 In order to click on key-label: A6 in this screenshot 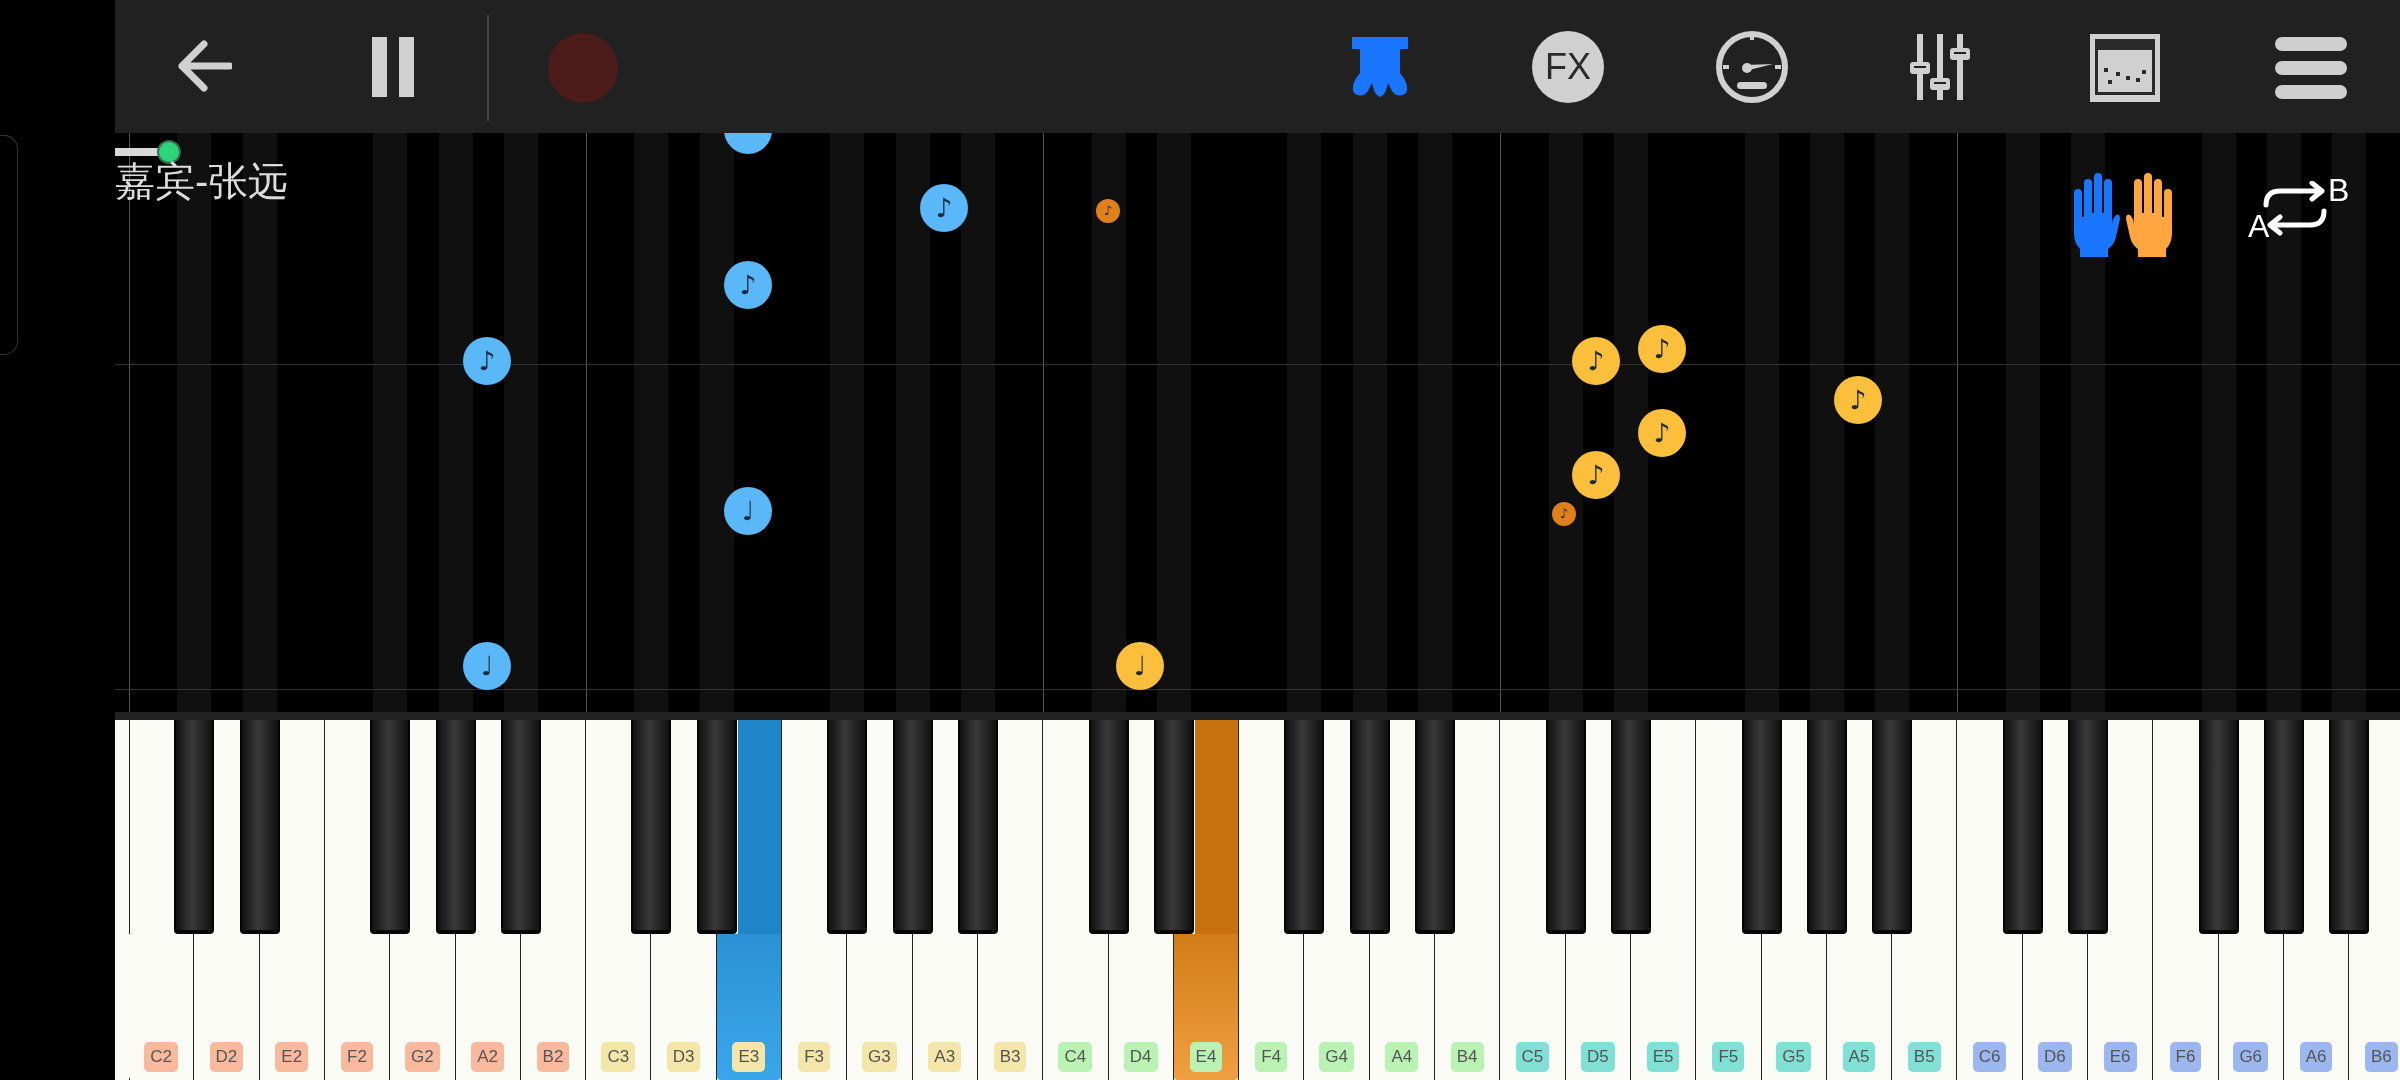, I will do `click(2316, 1057)`.